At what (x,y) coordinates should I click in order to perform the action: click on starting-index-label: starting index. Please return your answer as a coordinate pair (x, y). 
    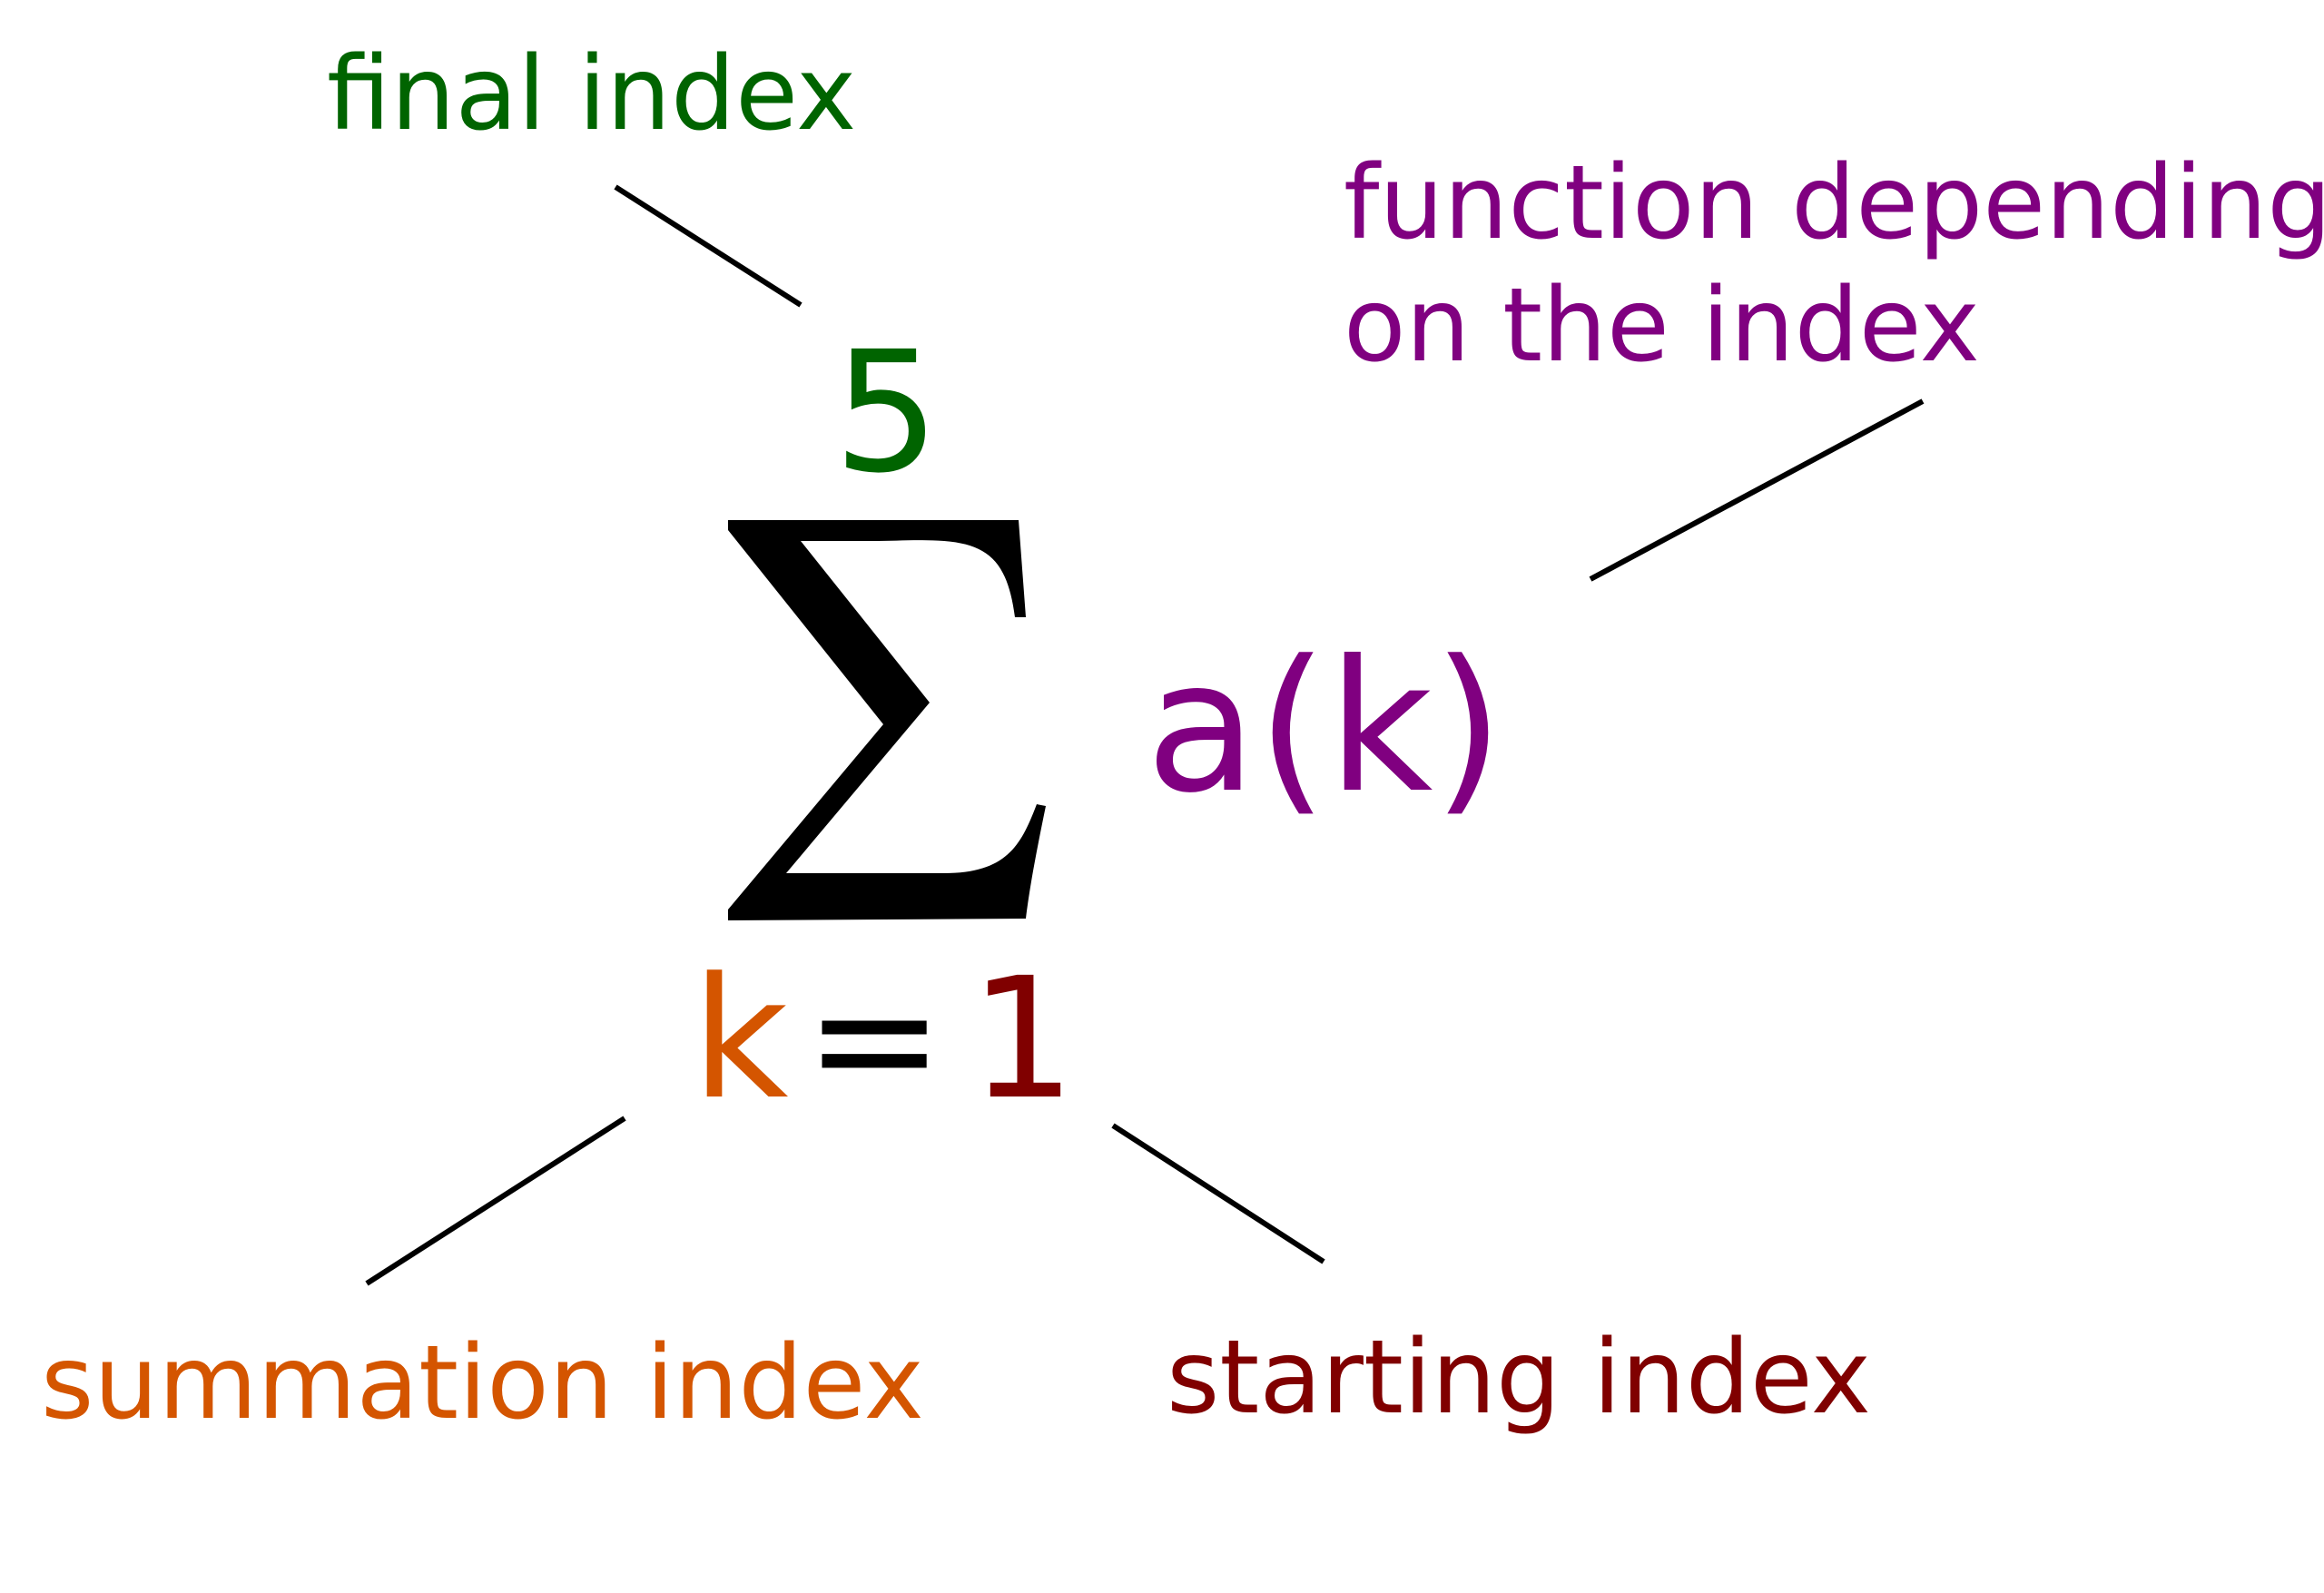
    Looking at the image, I should click on (1519, 1378).